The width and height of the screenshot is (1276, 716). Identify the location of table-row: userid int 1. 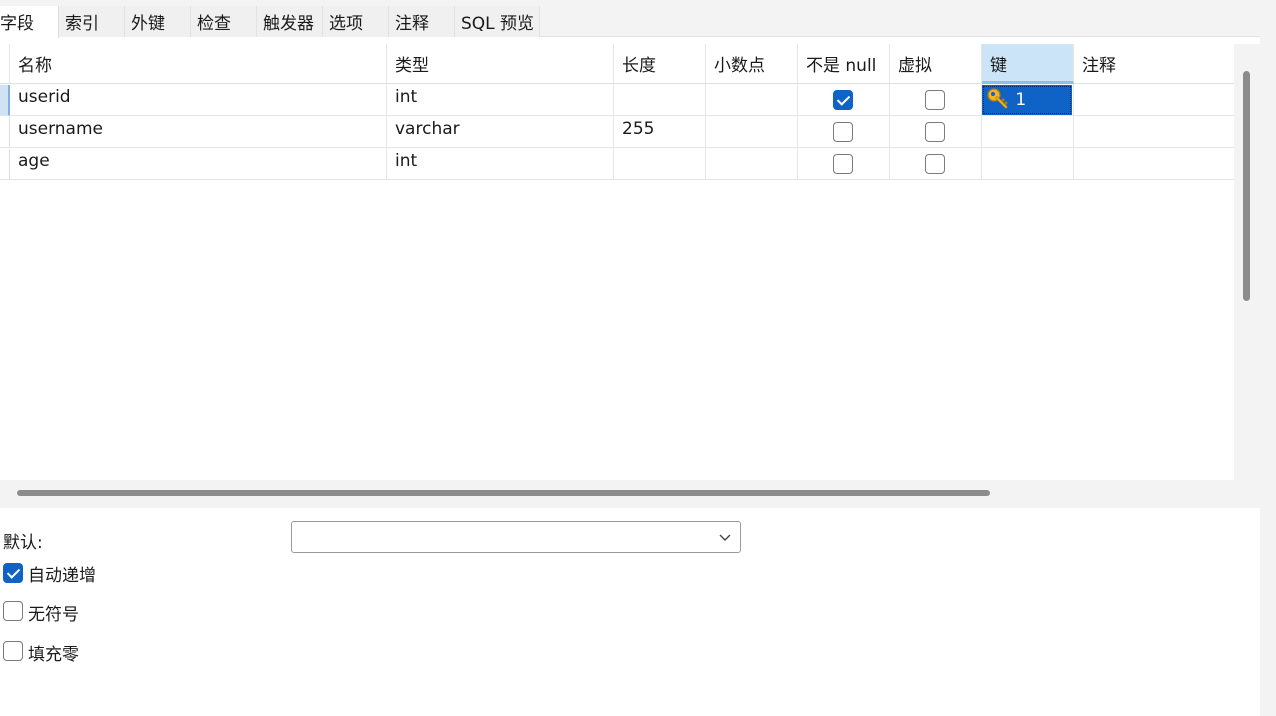
(617, 100).